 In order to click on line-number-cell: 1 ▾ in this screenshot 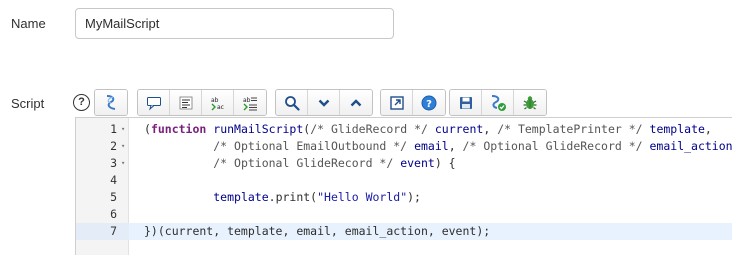, I will do `click(102, 129)`.